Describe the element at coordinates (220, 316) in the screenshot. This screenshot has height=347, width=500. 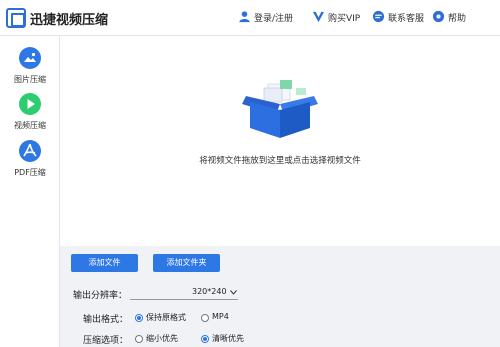
I see `format-option-label: MP4` at that location.